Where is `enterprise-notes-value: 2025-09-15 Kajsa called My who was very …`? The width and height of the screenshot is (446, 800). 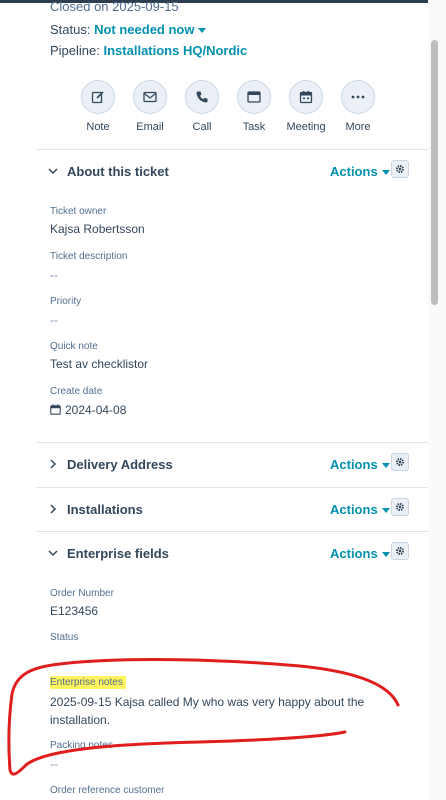 enterprise-notes-value: 2025-09-15 Kajsa called My who was very … is located at coordinates (212, 711).